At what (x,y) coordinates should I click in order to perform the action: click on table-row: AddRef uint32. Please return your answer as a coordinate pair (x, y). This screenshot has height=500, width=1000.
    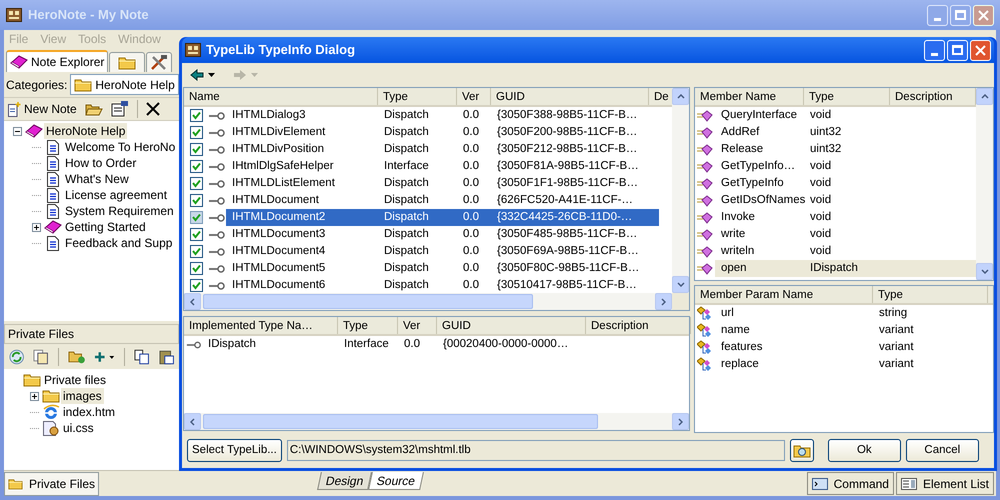
    Looking at the image, I should click on (845, 132).